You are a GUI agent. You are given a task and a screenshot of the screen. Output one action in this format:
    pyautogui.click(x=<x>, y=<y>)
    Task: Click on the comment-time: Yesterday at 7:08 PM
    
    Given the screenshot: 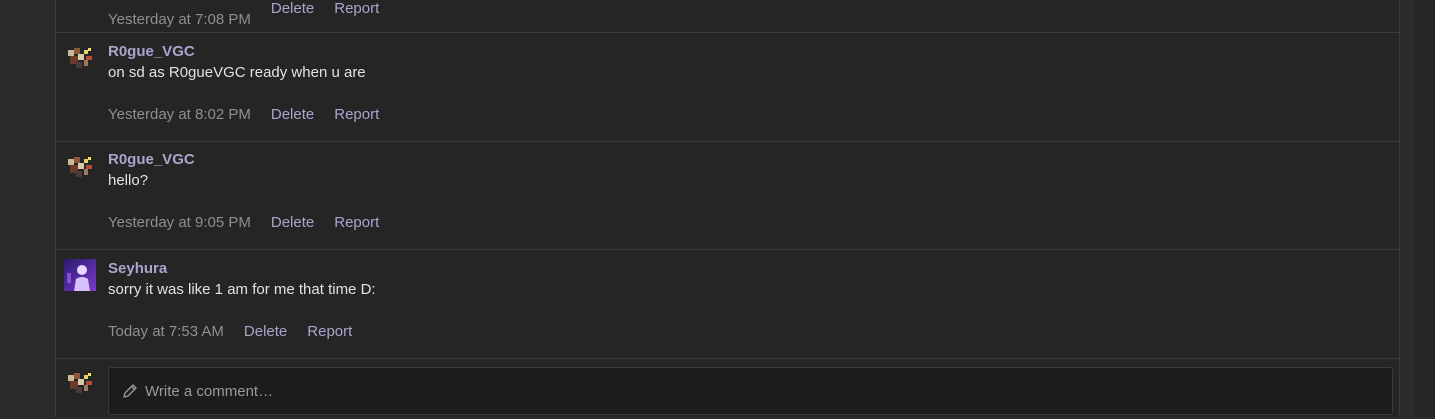 What is the action you would take?
    pyautogui.click(x=179, y=19)
    